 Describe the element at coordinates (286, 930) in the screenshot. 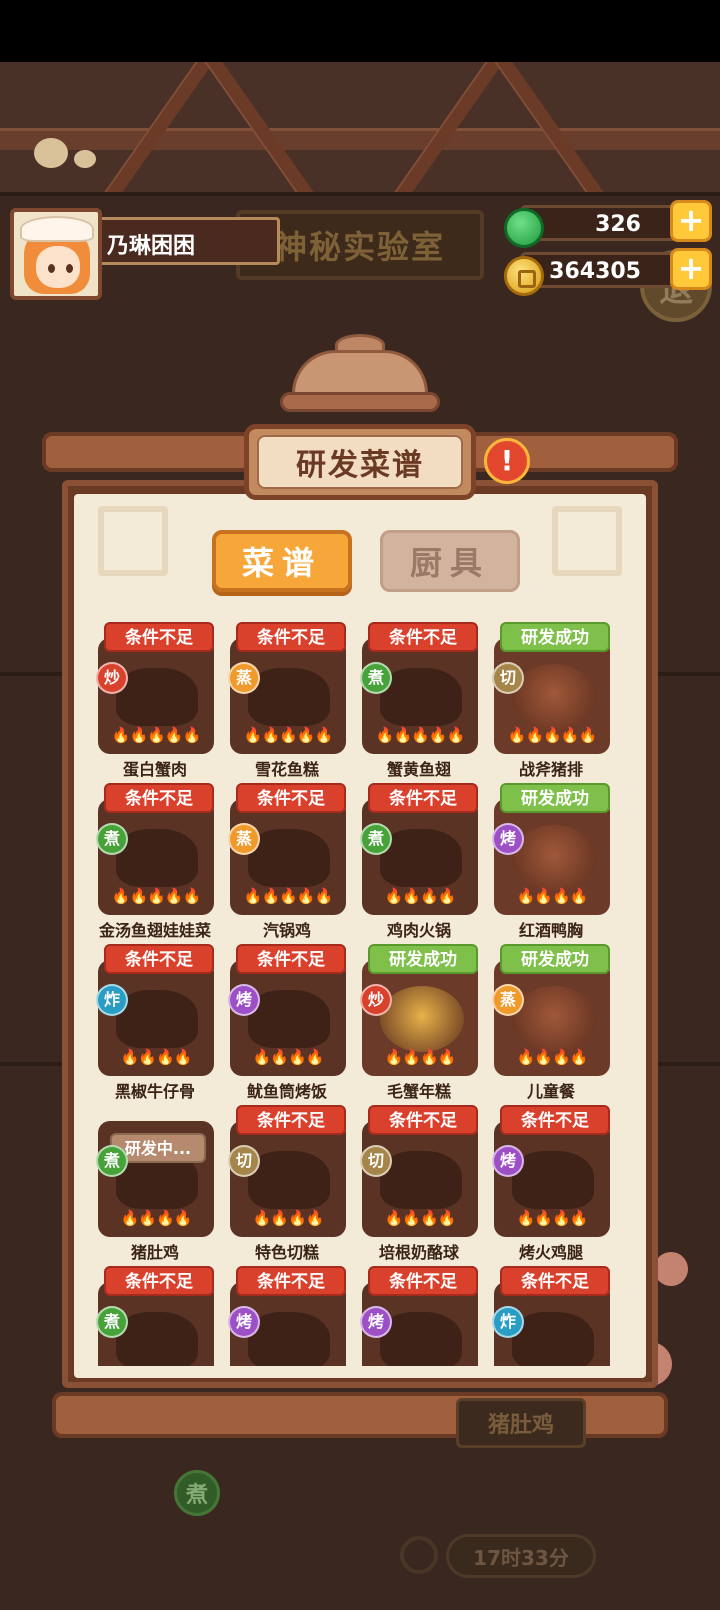

I see `recipe-name: 汽锅鸡` at that location.